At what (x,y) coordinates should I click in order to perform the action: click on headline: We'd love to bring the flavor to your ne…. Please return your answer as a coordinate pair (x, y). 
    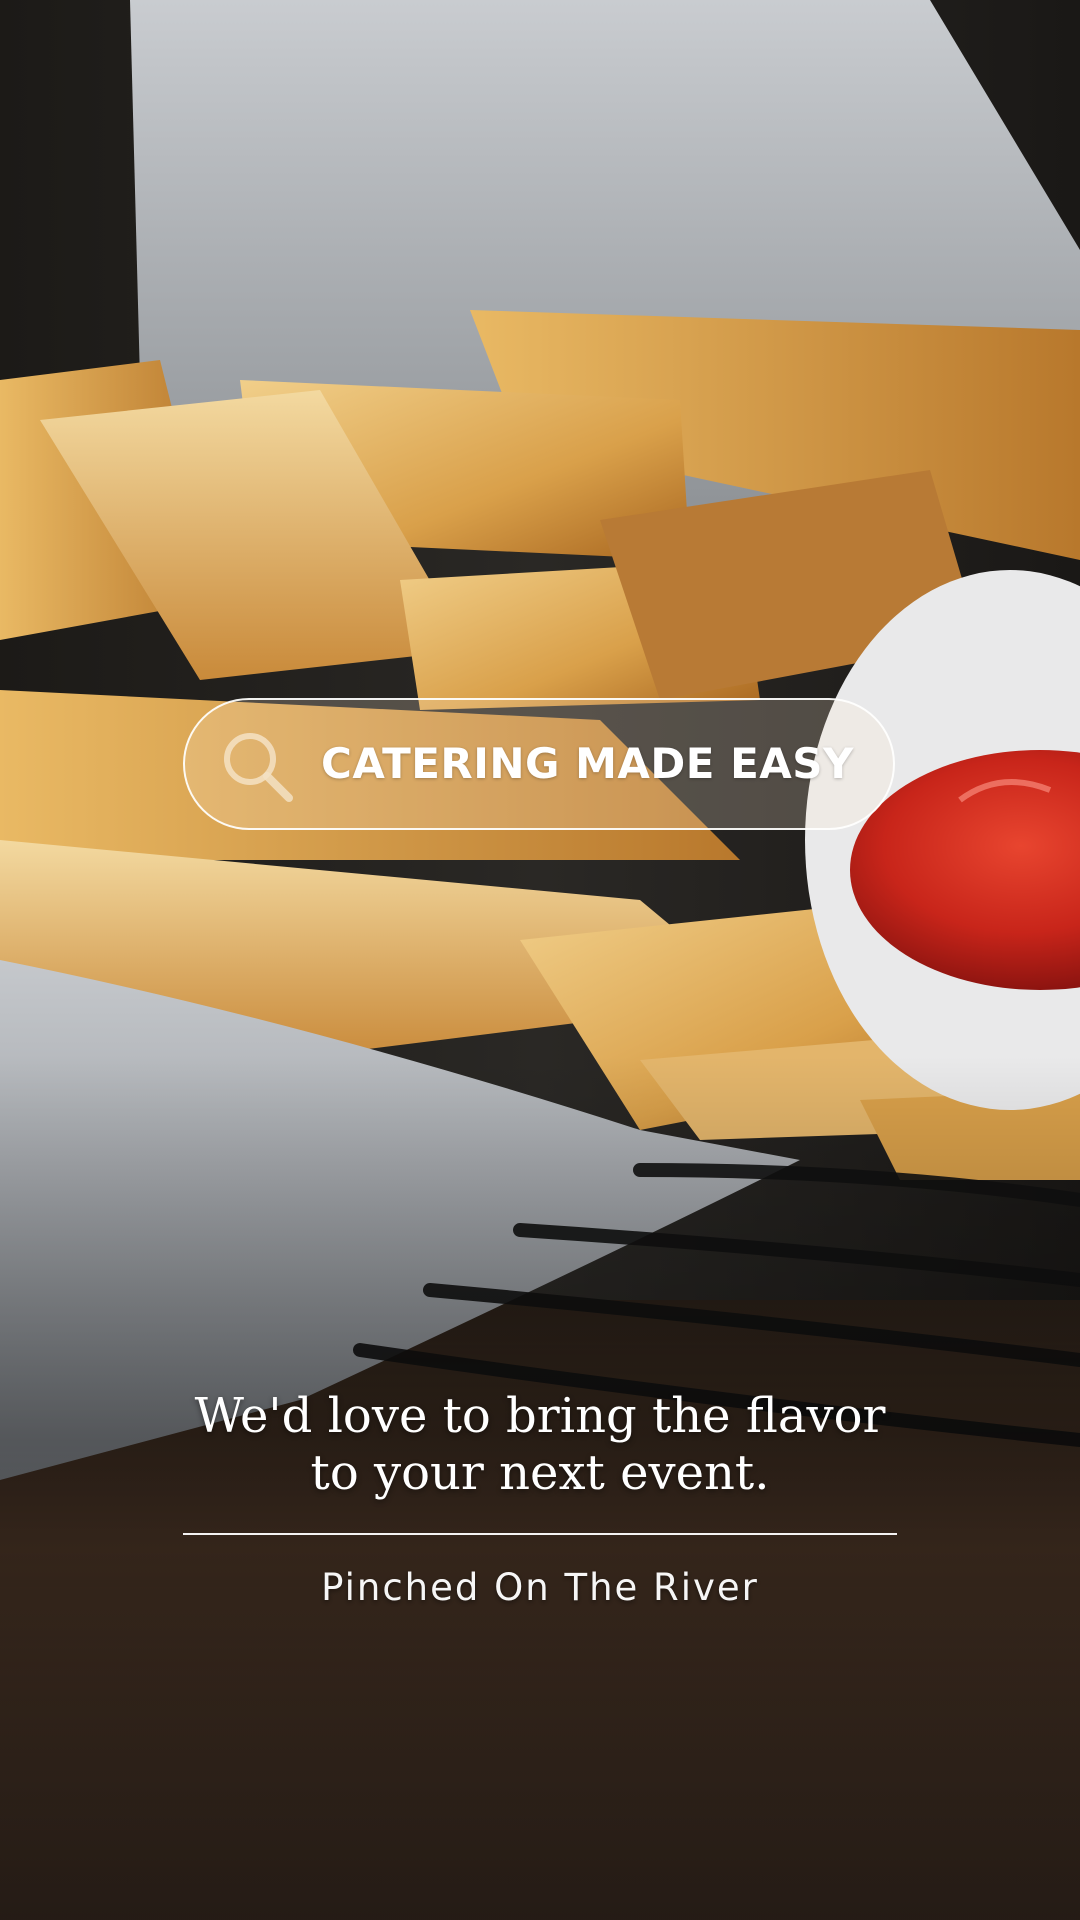
    Looking at the image, I should click on (540, 1445).